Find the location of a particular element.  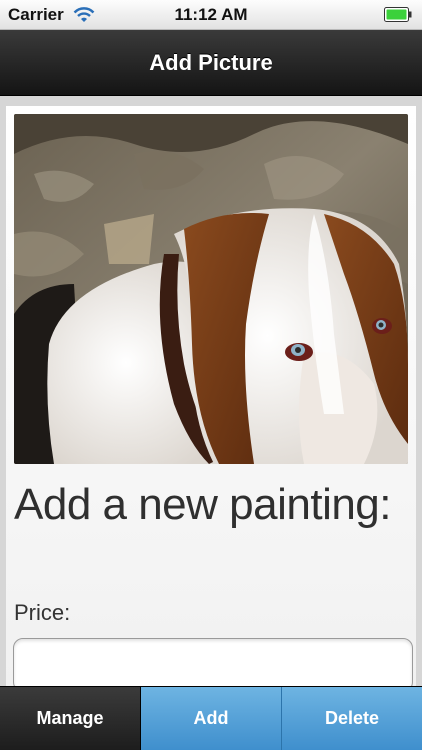

price-label: Price: is located at coordinates (42, 612).